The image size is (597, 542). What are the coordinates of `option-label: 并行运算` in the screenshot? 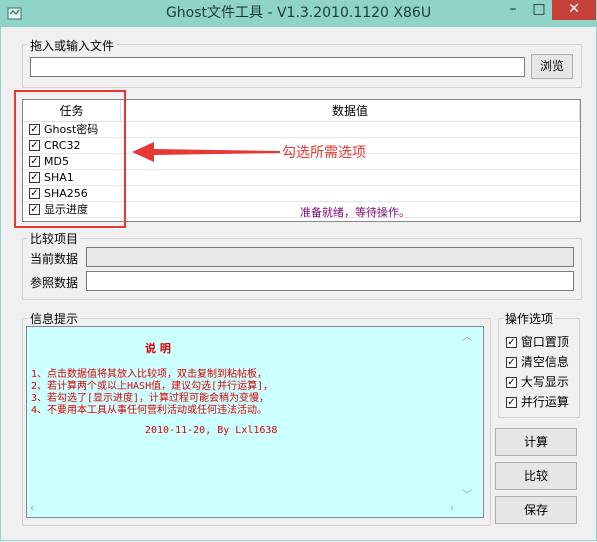 It's located at (544, 402).